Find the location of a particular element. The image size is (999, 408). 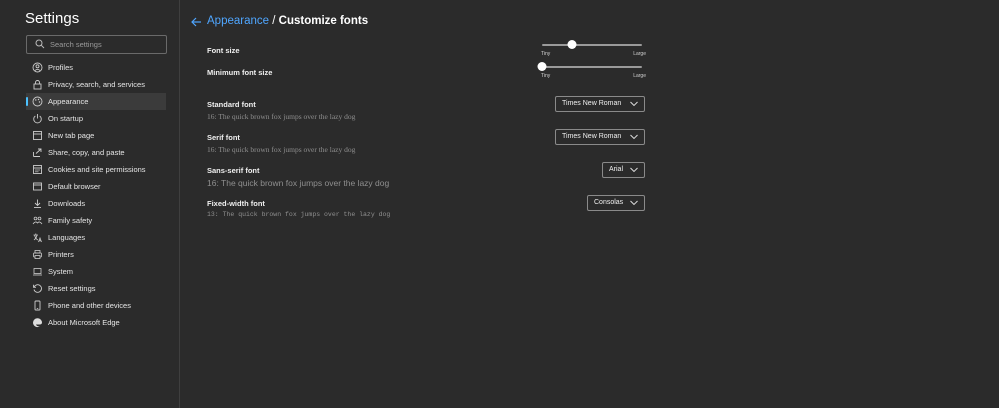

search-box is located at coordinates (96, 44).